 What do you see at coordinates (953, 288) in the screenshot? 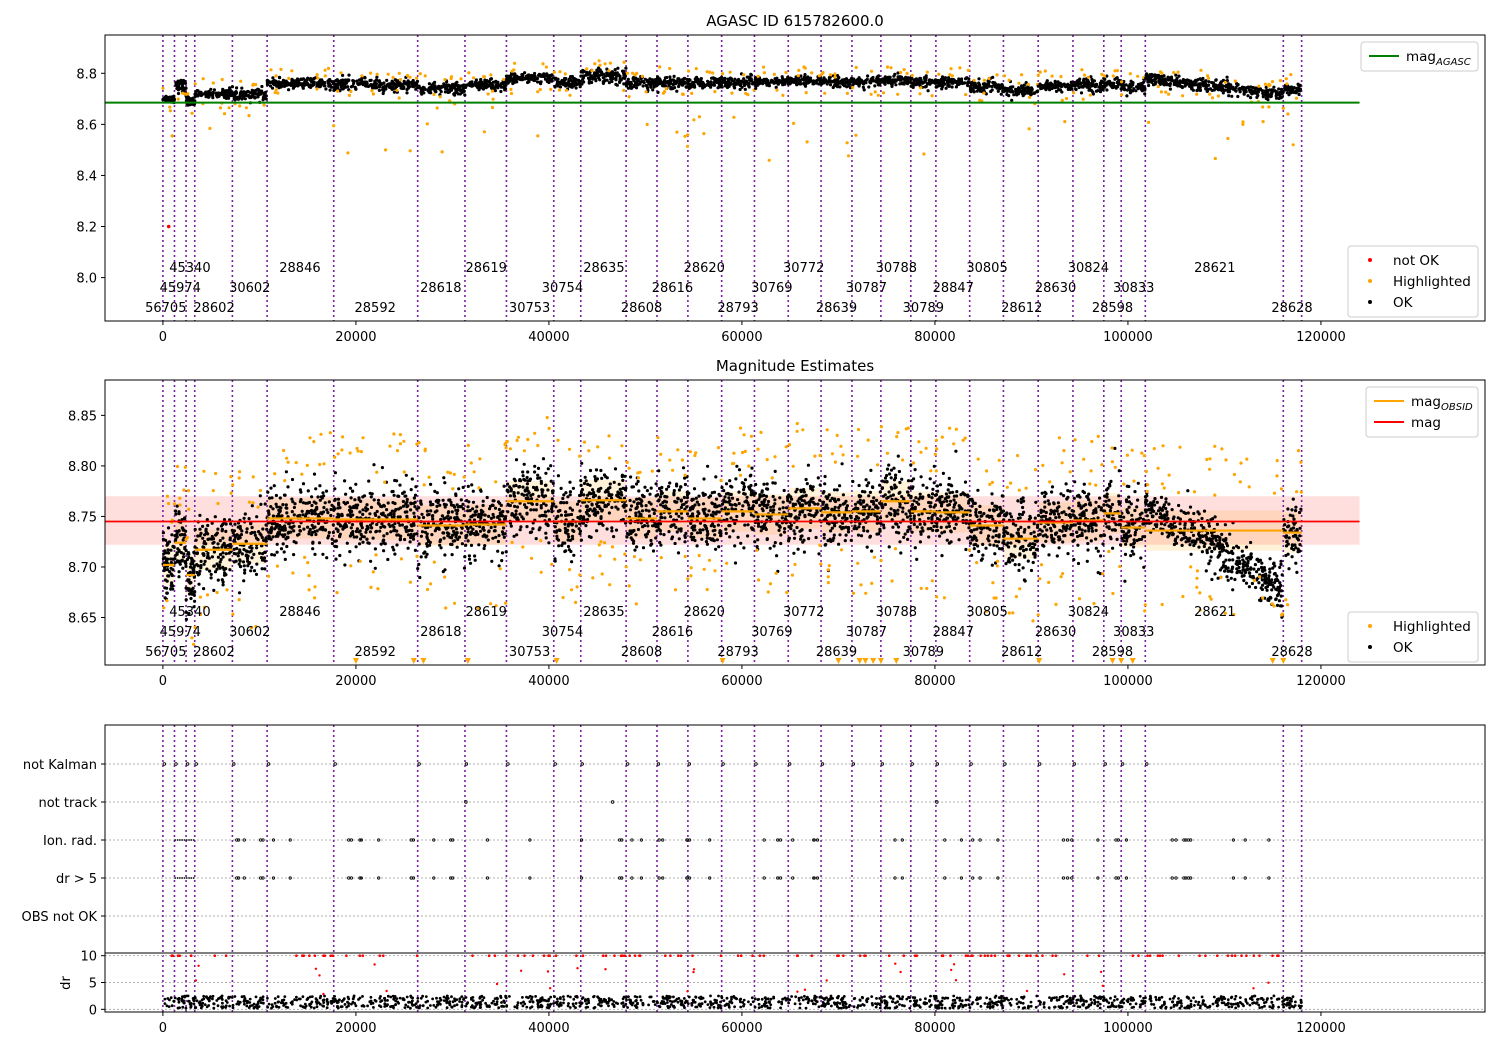
I see `obsid-label: 28847` at bounding box center [953, 288].